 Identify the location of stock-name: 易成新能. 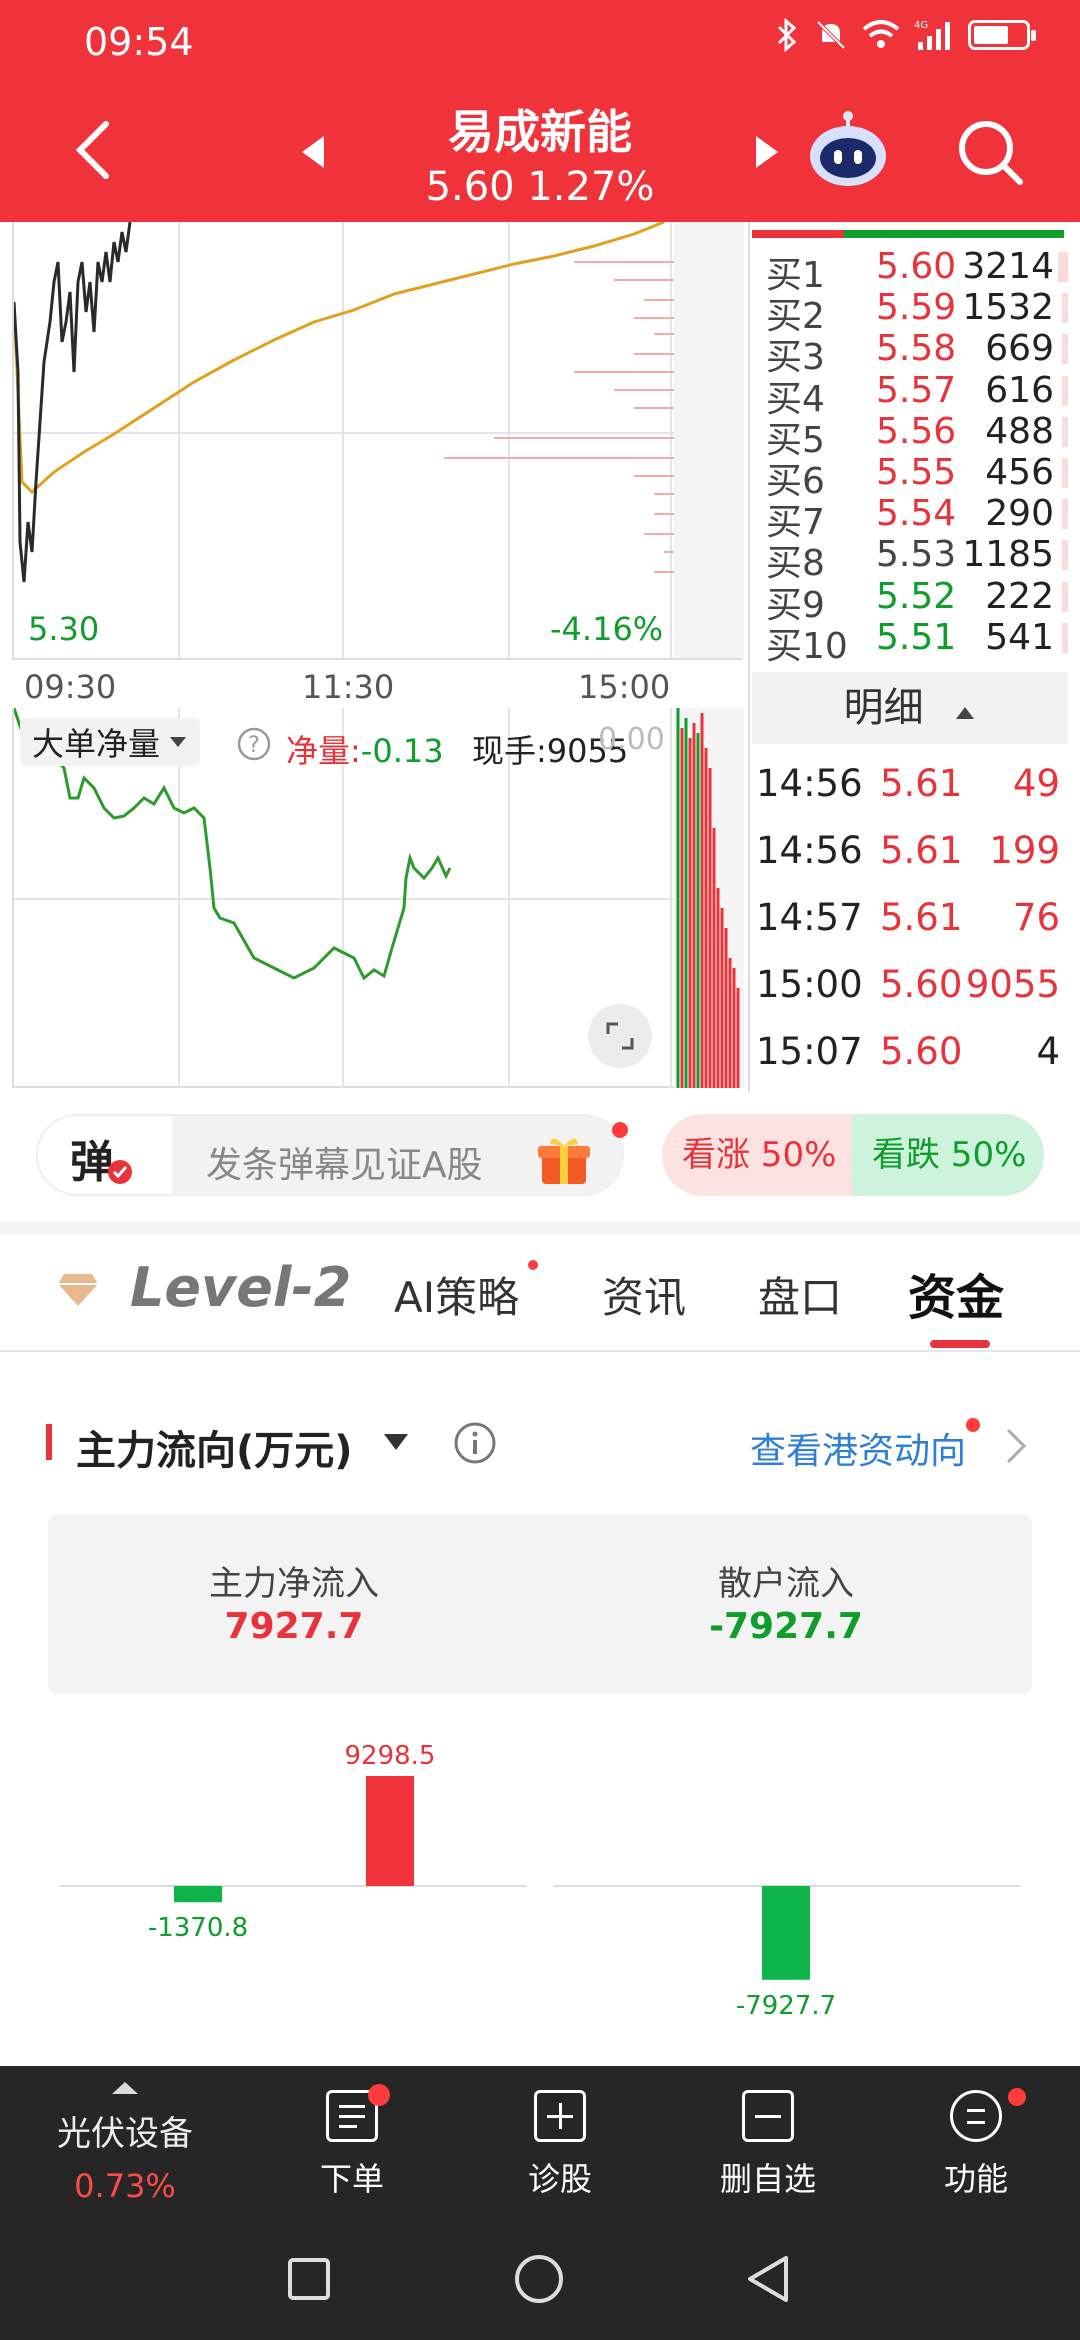
(540, 129).